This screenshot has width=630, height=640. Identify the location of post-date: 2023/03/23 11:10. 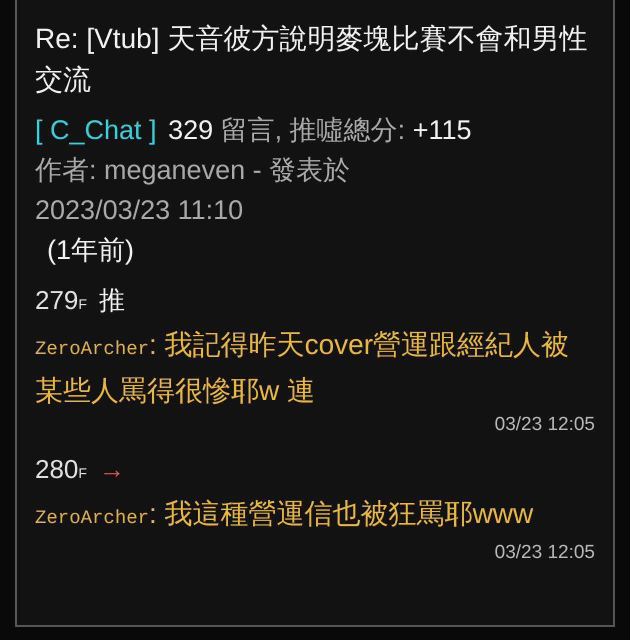
(139, 210).